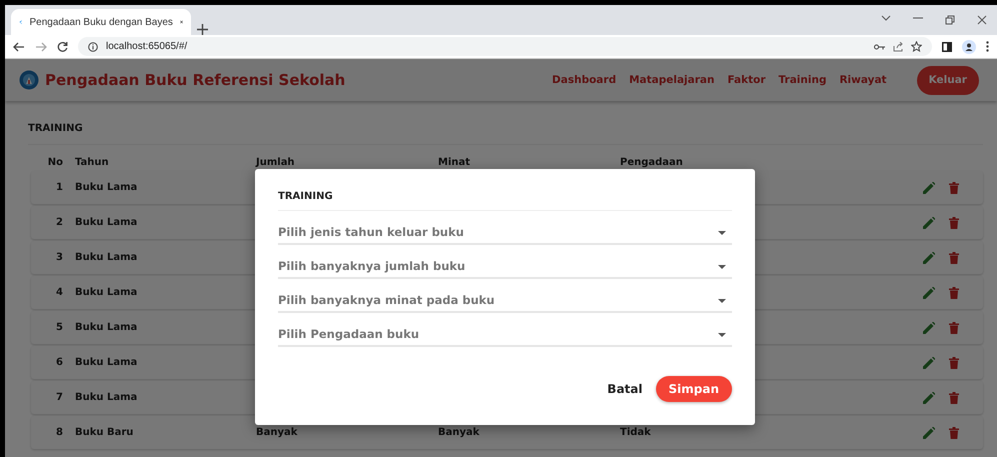 This screenshot has height=457, width=997. I want to click on column-header: Jumlah, so click(276, 162).